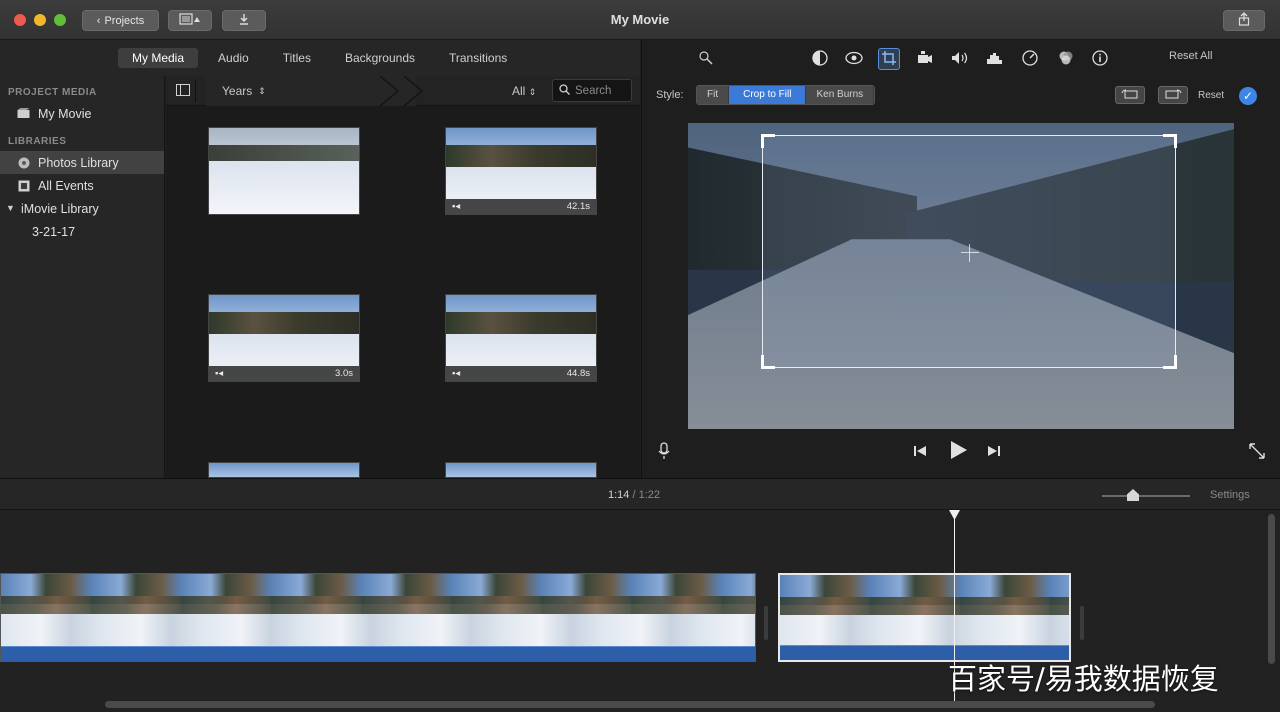 Image resolution: width=1280 pixels, height=712 pixels. Describe the element at coordinates (524, 91) in the screenshot. I see `clip-filter-select: All ⇕` at that location.